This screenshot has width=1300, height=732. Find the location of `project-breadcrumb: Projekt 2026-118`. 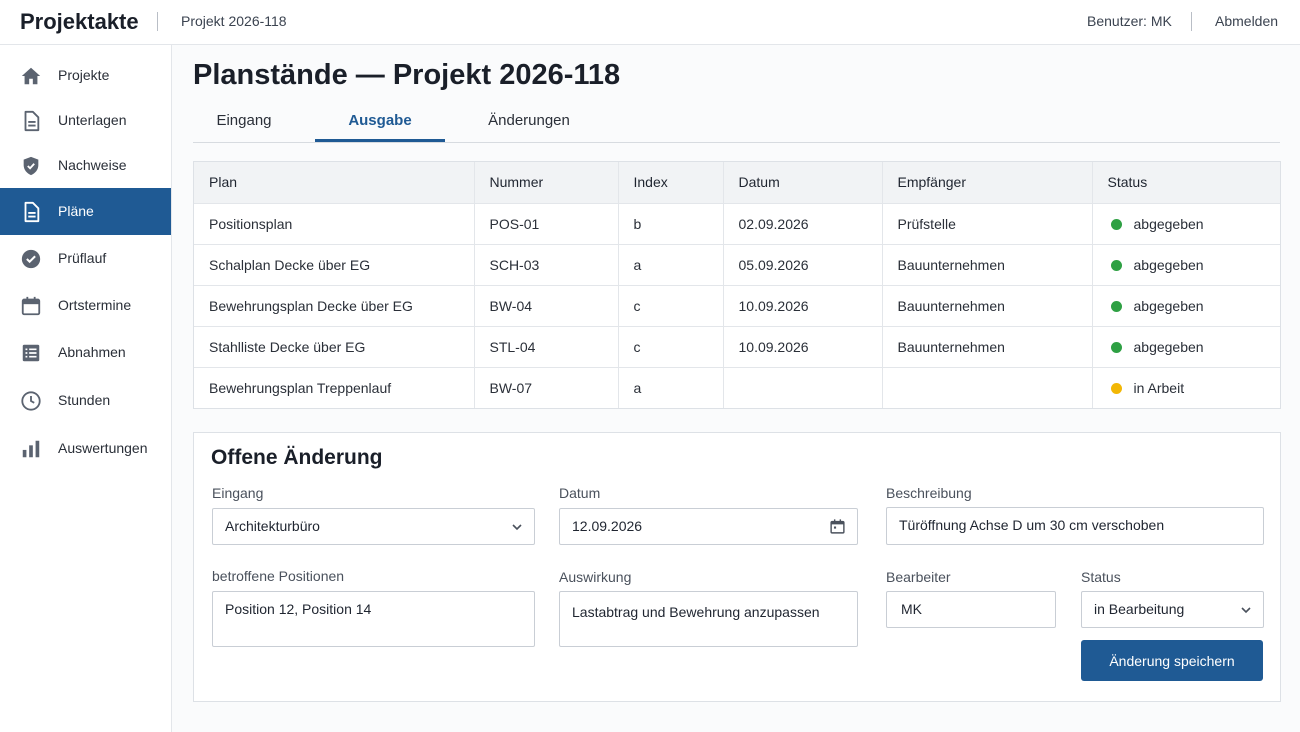

project-breadcrumb: Projekt 2026-118 is located at coordinates (234, 21).